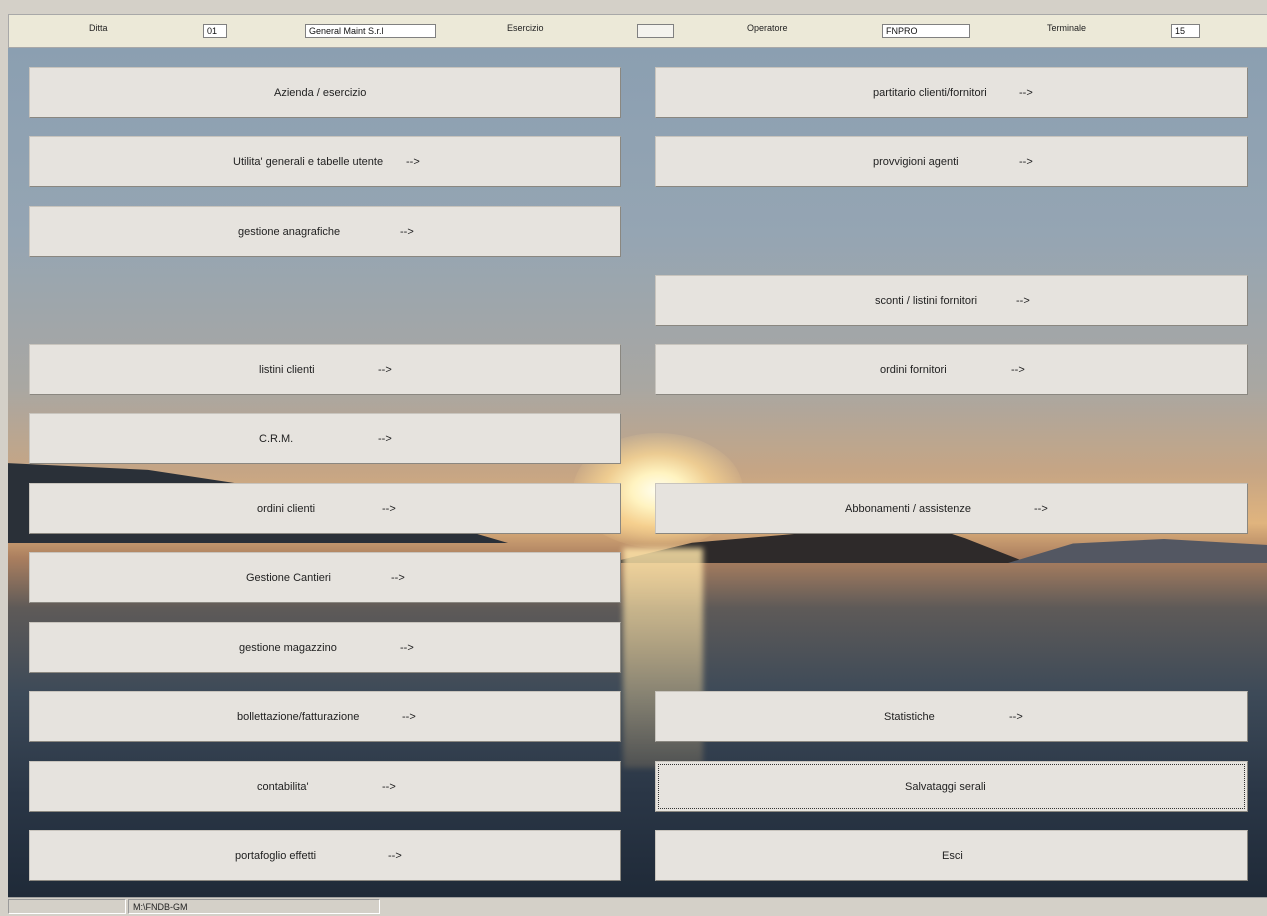 Image resolution: width=1267 pixels, height=916 pixels. Describe the element at coordinates (276, 855) in the screenshot. I see `button-label: portafoglio effetti` at that location.